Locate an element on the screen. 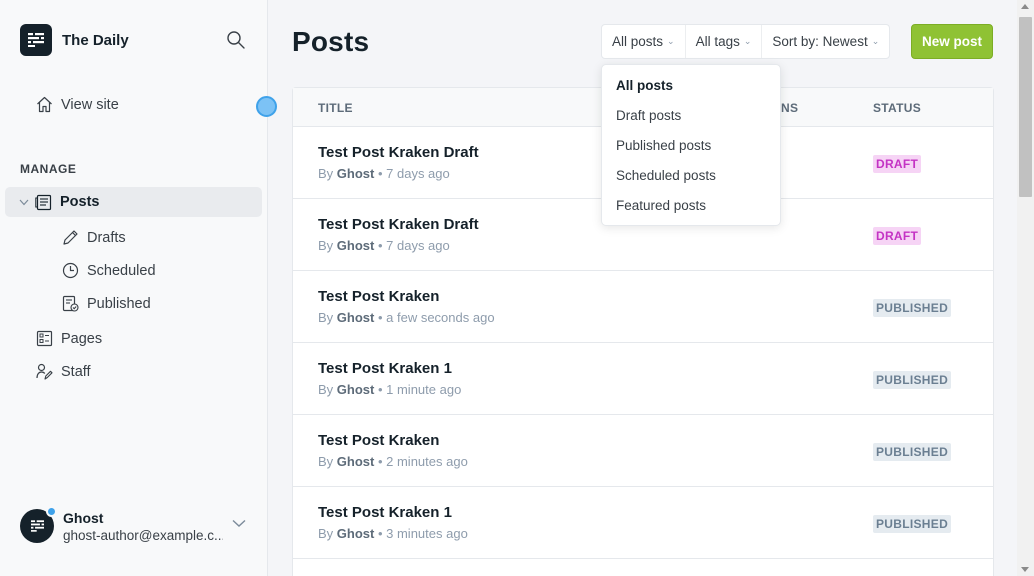  dropdown-item-scheduled-posts: Scheduled posts is located at coordinates (666, 175).